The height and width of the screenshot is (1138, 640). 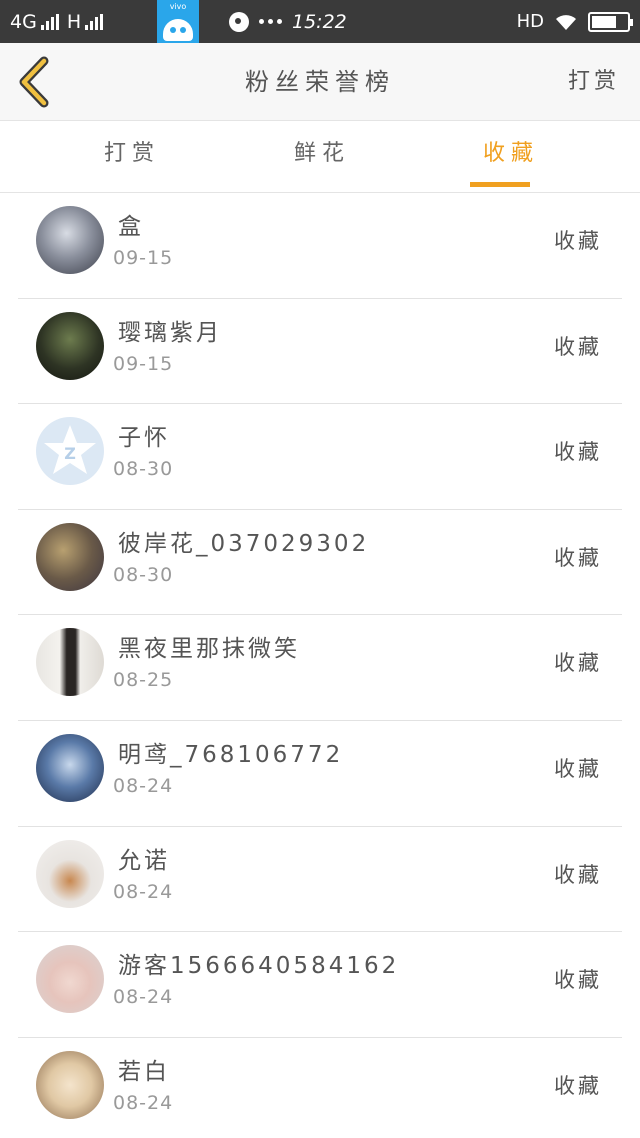 I want to click on star-icon: Z, so click(x=70, y=450).